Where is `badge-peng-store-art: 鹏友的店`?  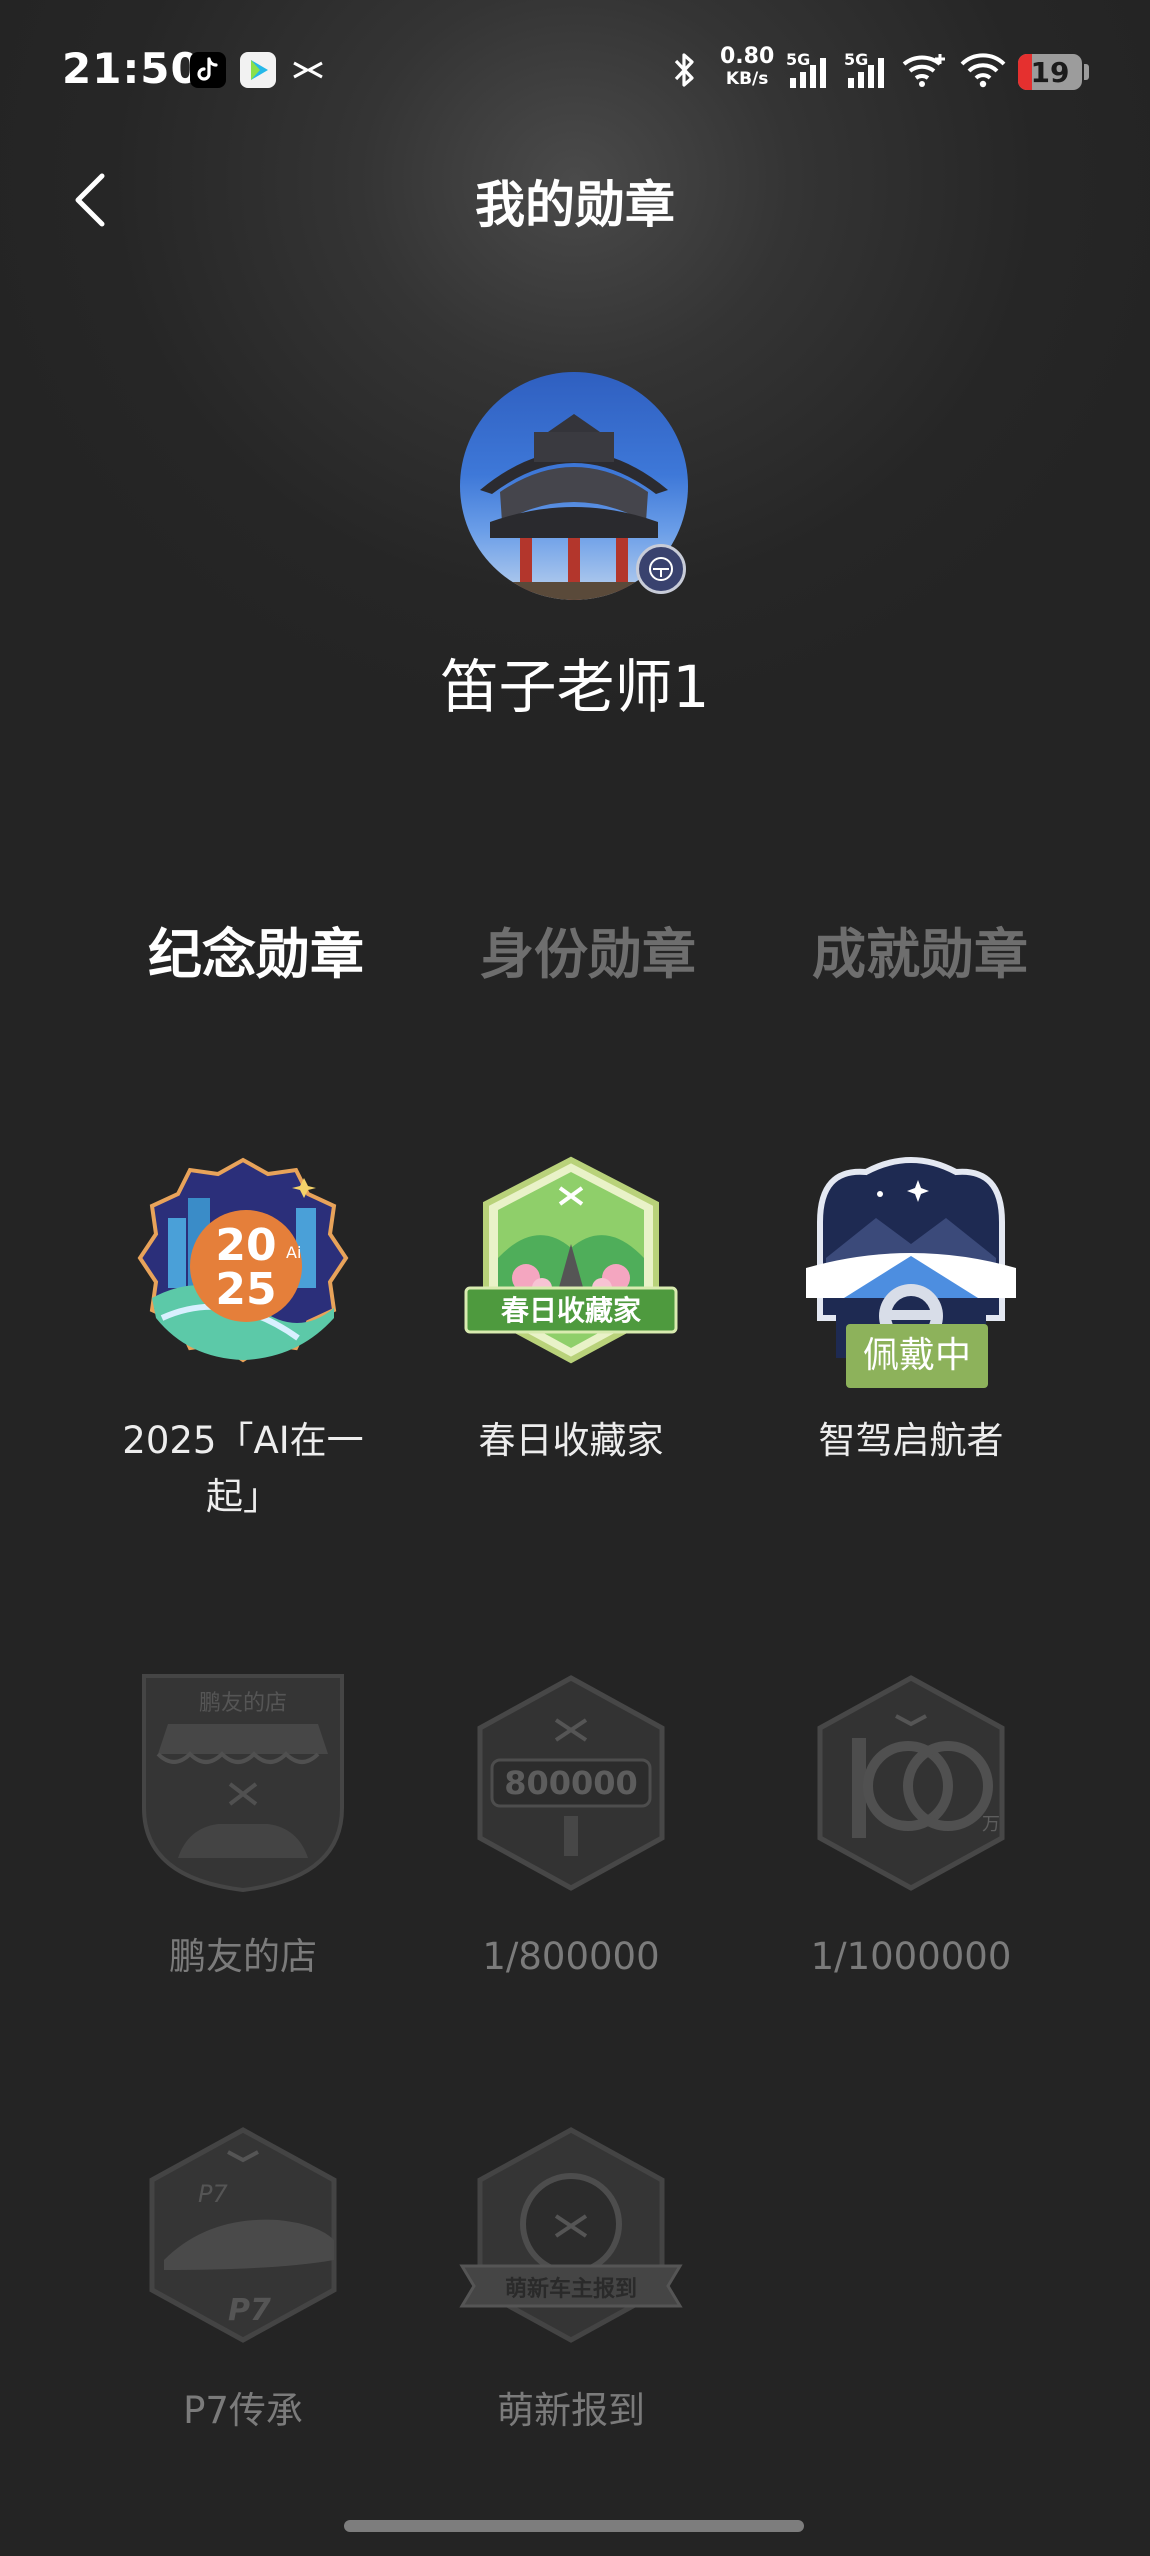 badge-peng-store-art: 鹏友的店 is located at coordinates (243, 1783).